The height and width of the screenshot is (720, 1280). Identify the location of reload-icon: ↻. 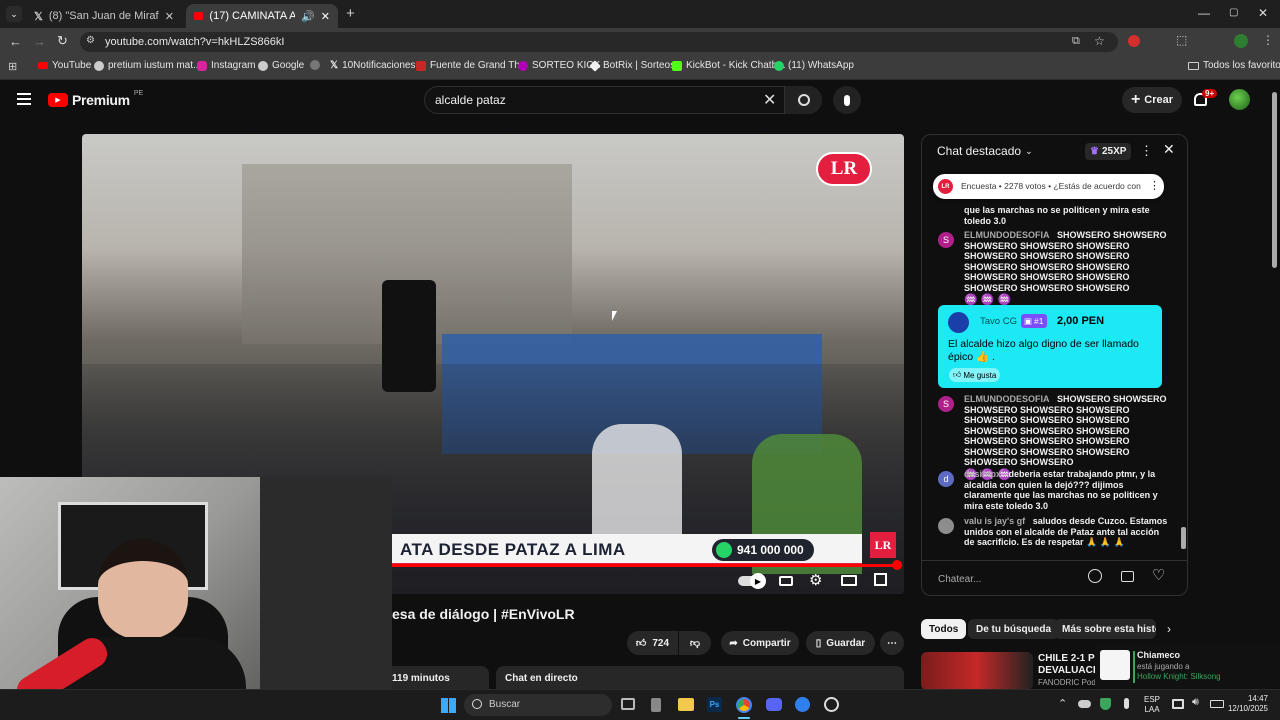
(62, 41).